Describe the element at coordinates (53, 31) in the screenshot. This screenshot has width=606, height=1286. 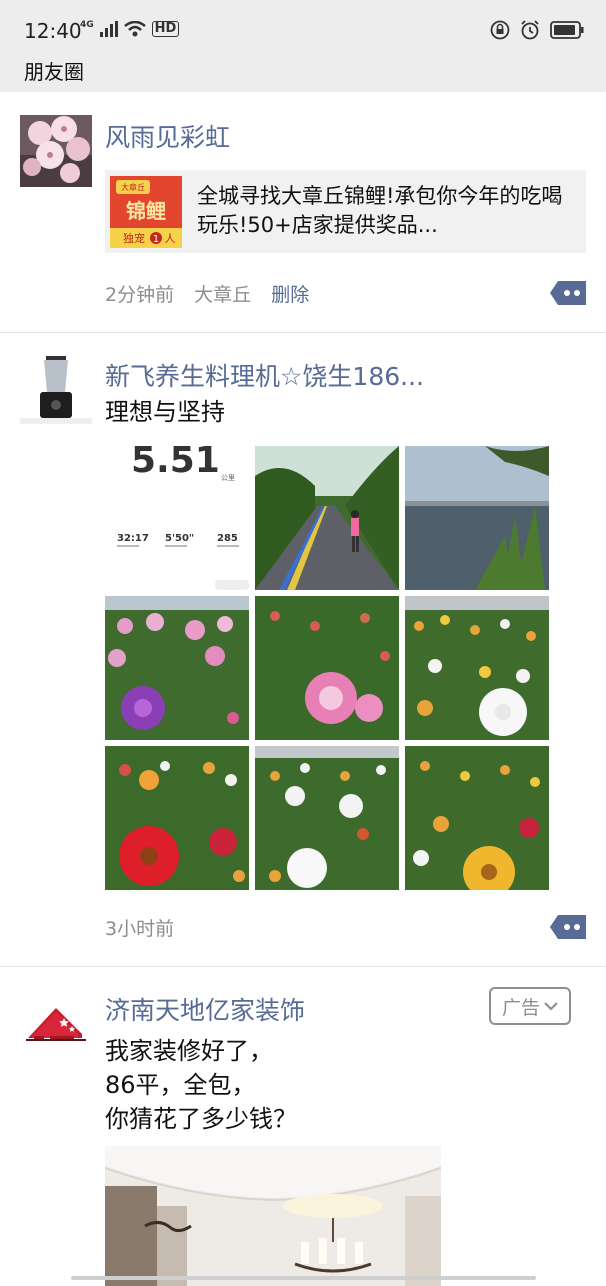
I see `status-time: 12:40` at that location.